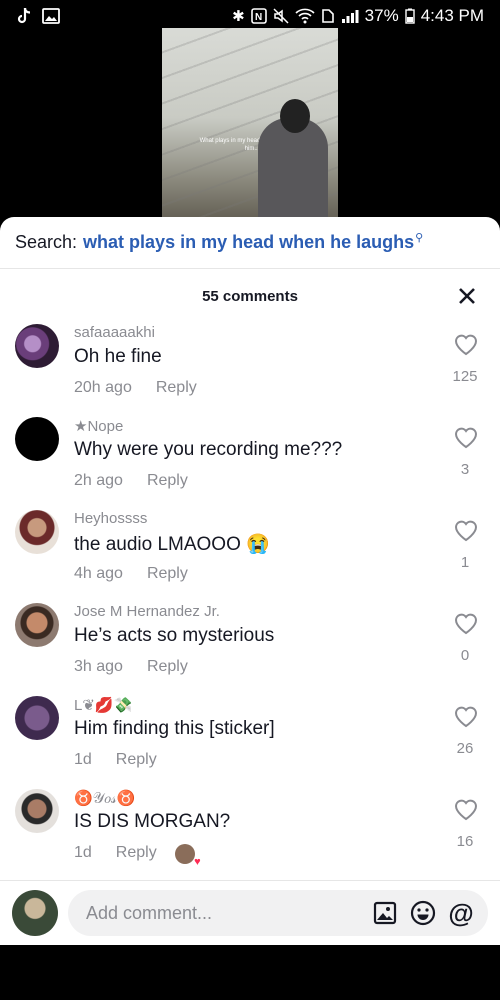 The height and width of the screenshot is (1000, 500). I want to click on search-icon: ⚲, so click(419, 238).